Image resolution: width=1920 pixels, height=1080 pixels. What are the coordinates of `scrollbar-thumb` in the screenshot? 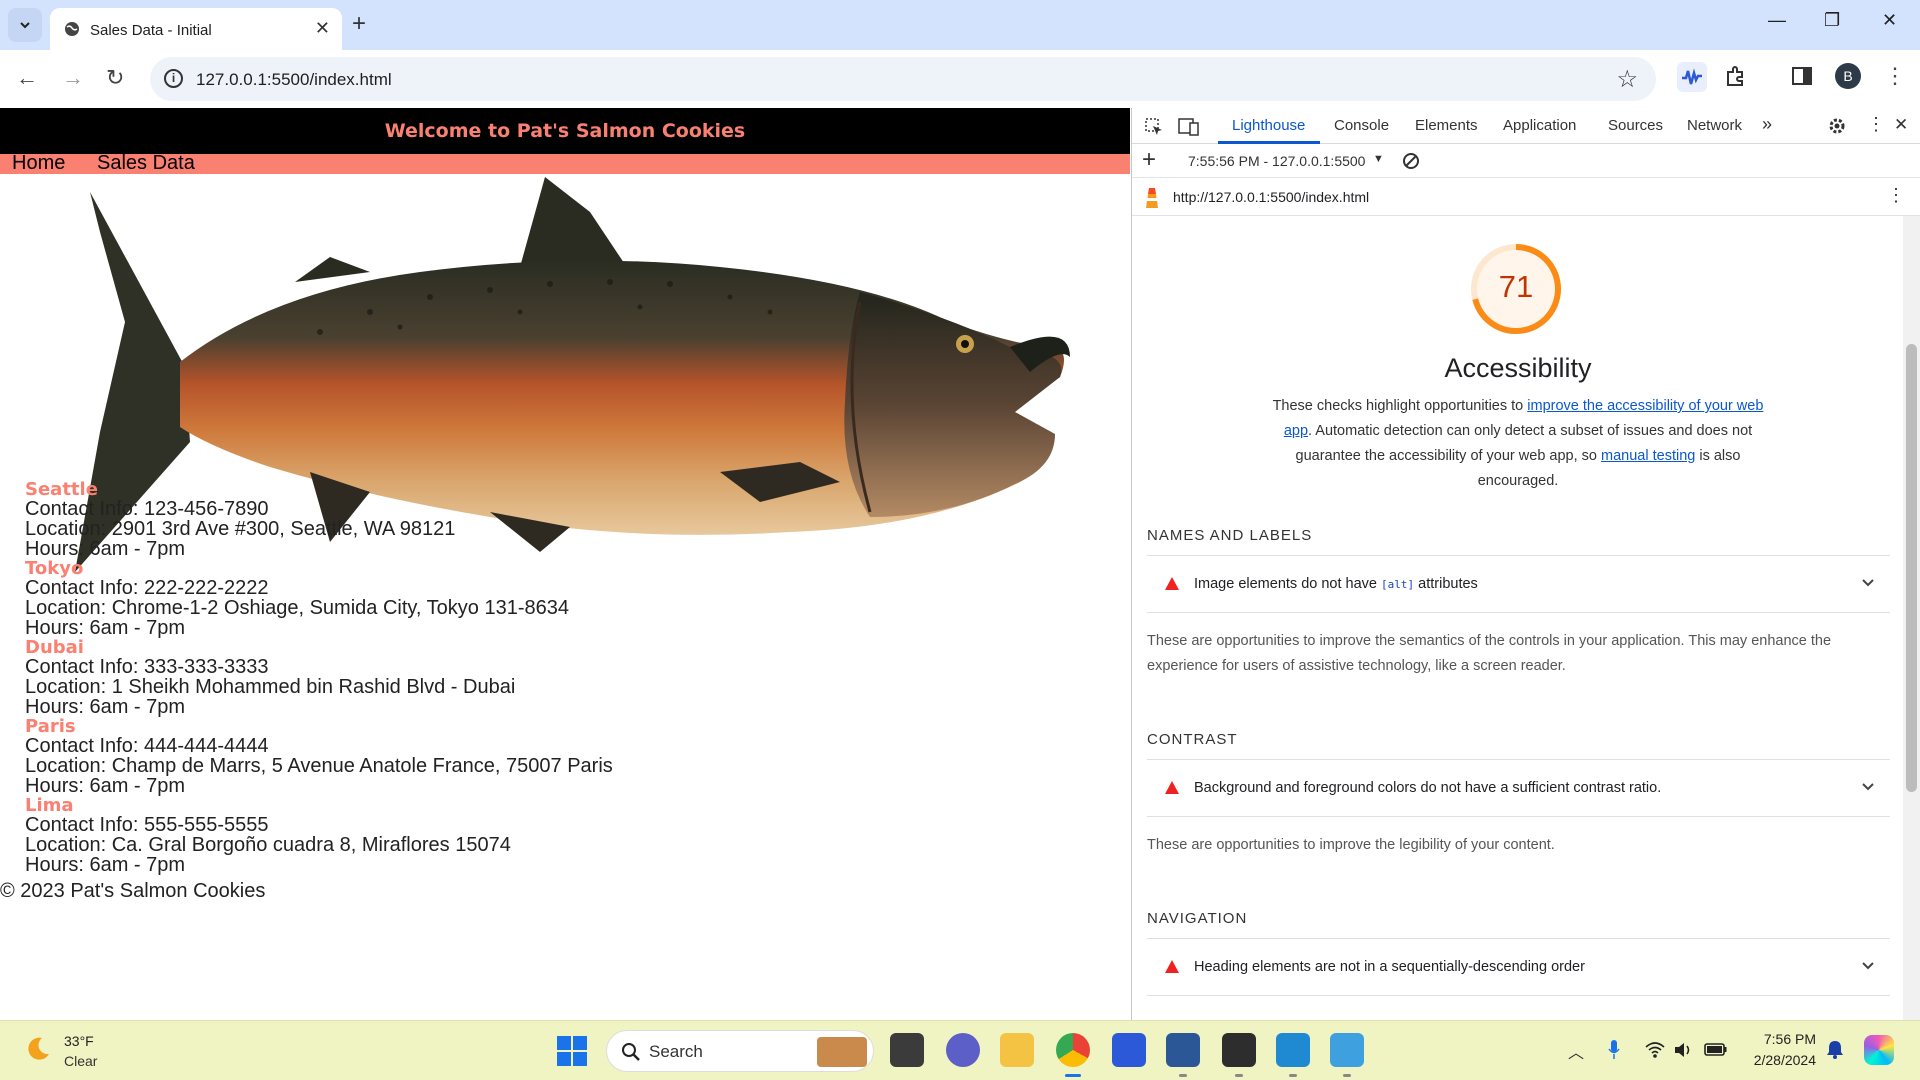 It's located at (1911, 568).